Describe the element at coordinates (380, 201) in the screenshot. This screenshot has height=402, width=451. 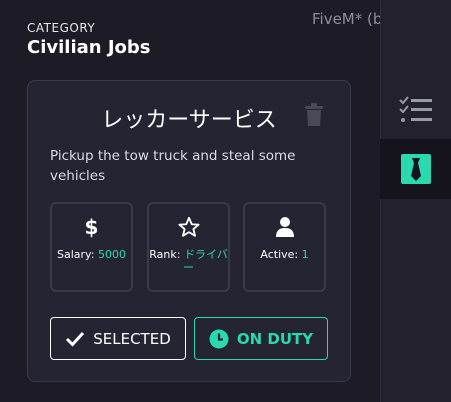
I see `nav-divider` at that location.